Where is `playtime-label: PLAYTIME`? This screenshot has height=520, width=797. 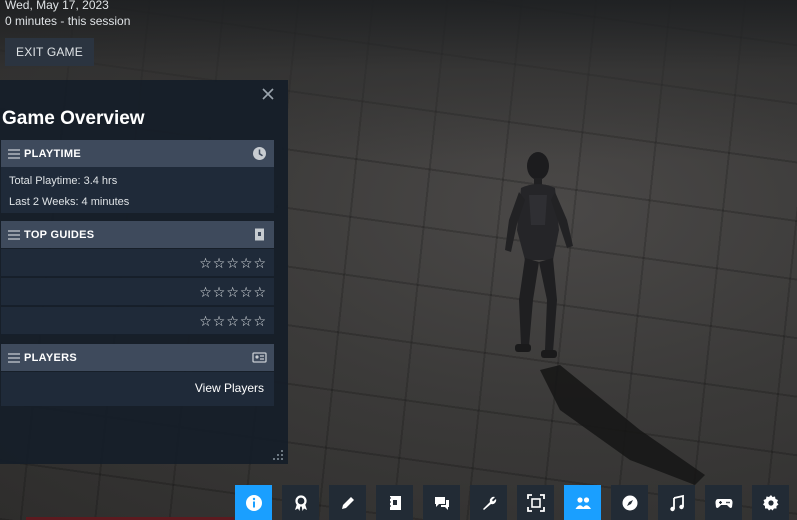 playtime-label: PLAYTIME is located at coordinates (53, 153).